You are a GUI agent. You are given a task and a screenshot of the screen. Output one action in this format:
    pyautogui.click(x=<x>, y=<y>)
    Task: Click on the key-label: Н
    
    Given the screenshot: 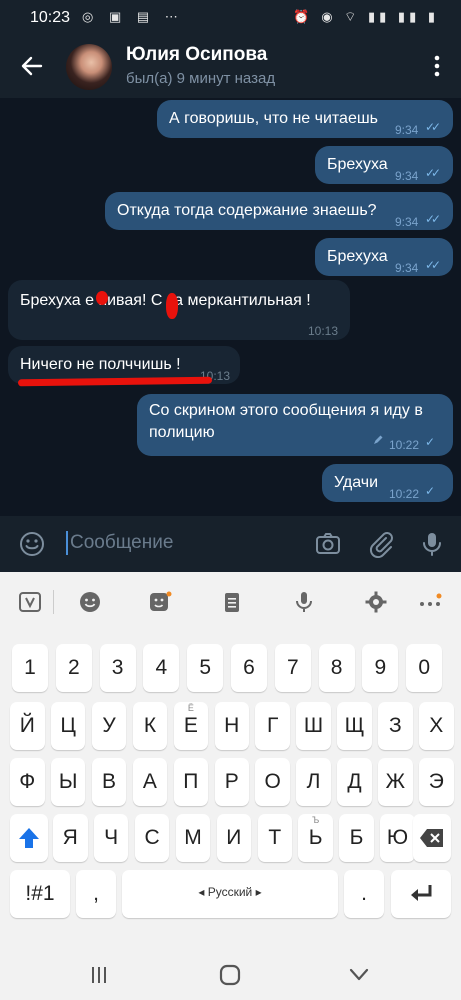 What is the action you would take?
    pyautogui.click(x=232, y=725)
    